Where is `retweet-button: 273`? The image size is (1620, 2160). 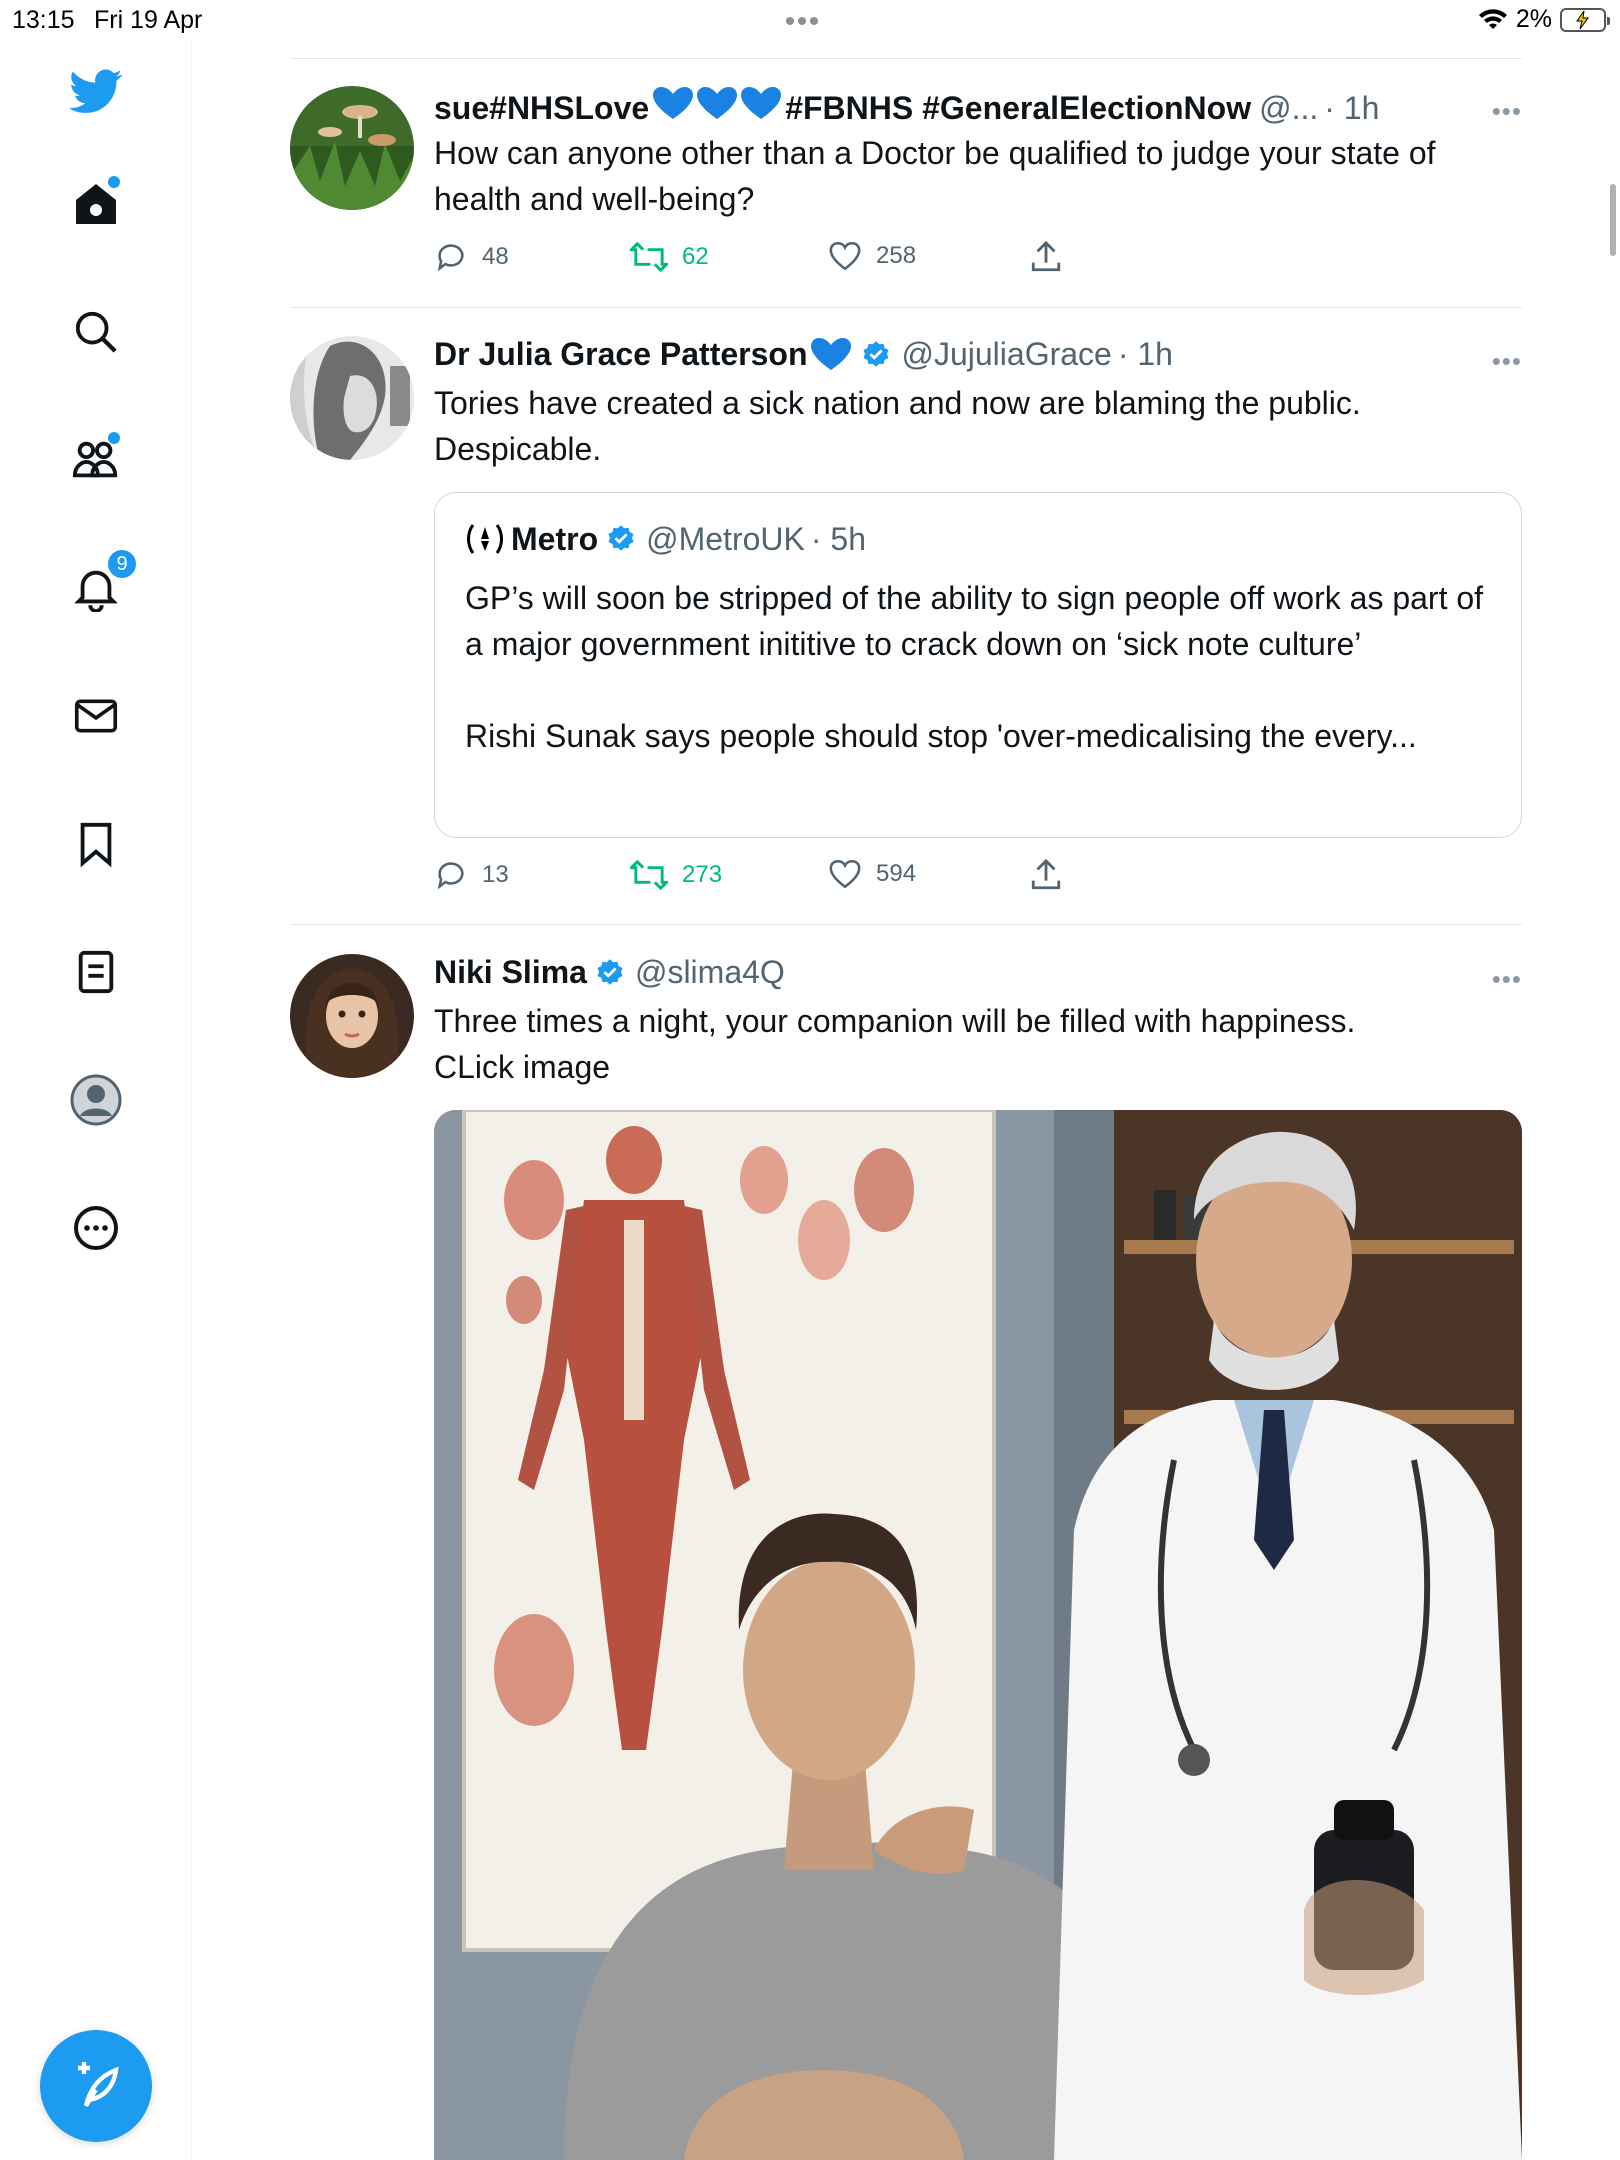
retweet-button: 273 is located at coordinates (676, 875).